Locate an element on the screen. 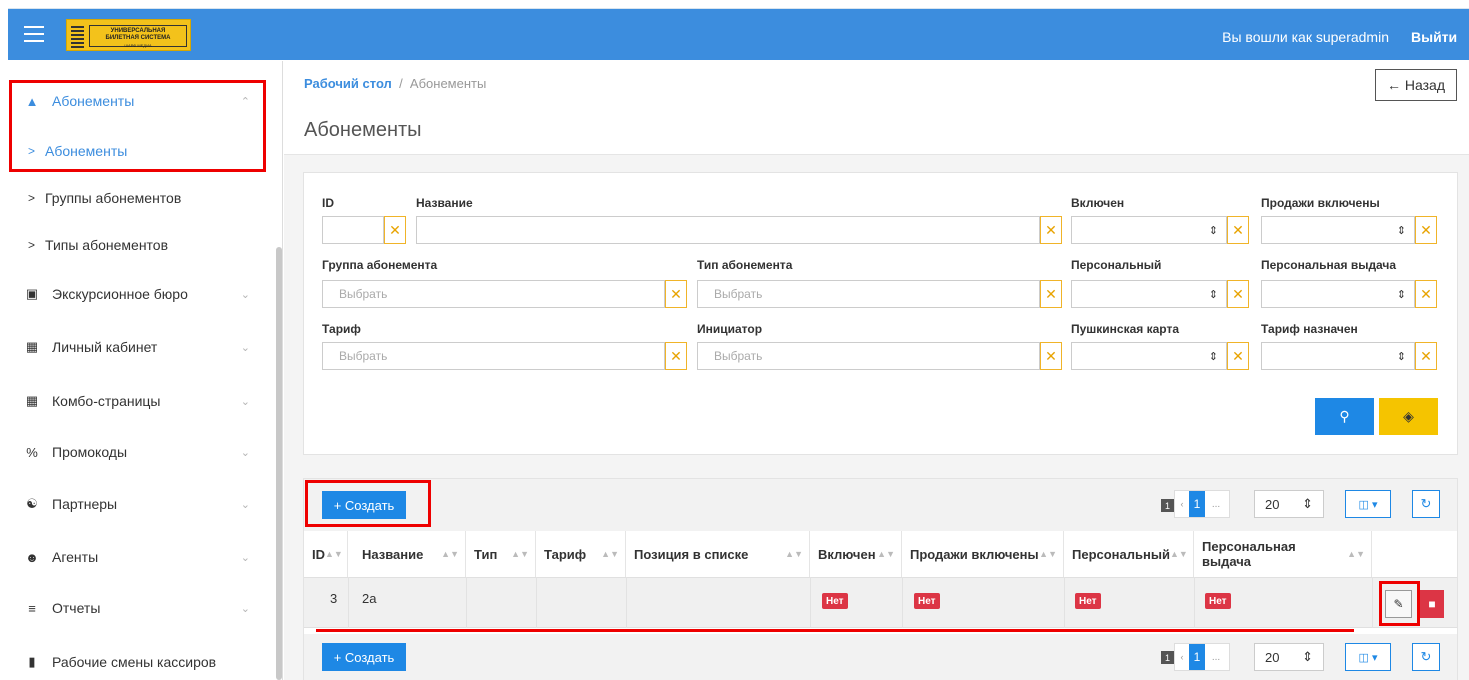 Image resolution: width=1469 pixels, height=680 pixels. trash-icon: ■ is located at coordinates (1432, 604).